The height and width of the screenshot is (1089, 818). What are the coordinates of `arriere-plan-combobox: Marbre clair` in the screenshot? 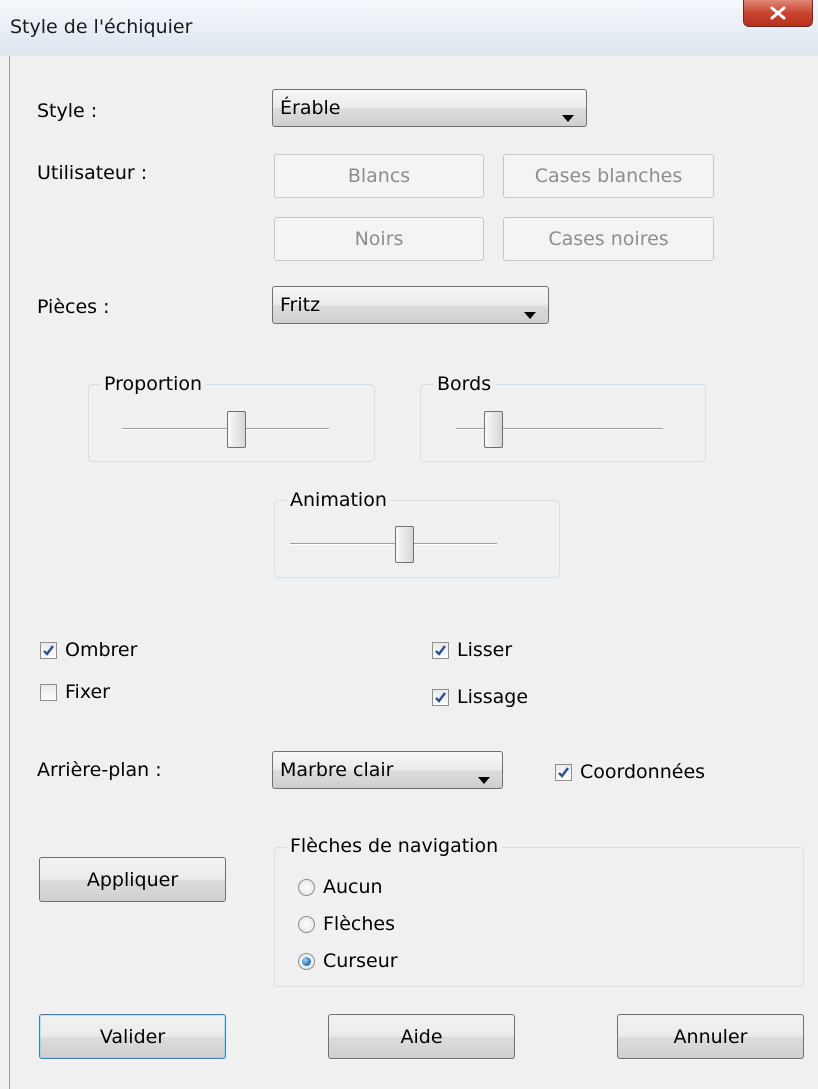 It's located at (387, 770).